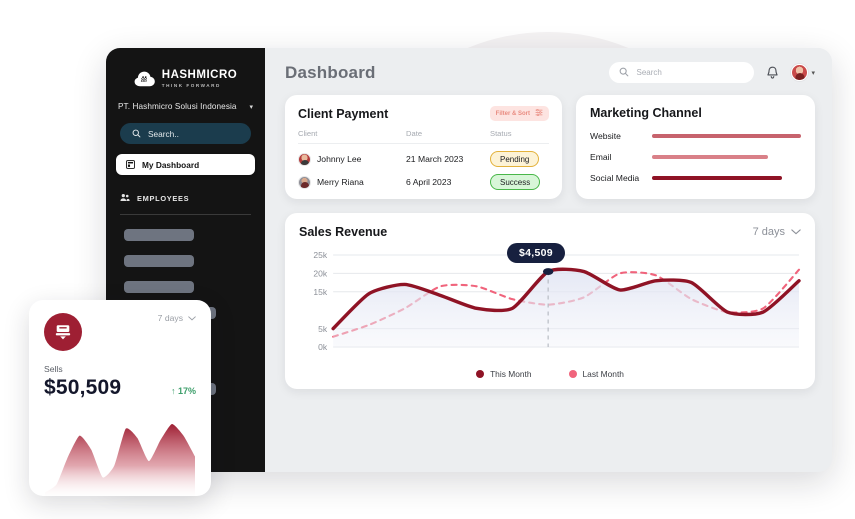  Describe the element at coordinates (53, 369) in the screenshot. I see `sells-label: Sells` at that location.